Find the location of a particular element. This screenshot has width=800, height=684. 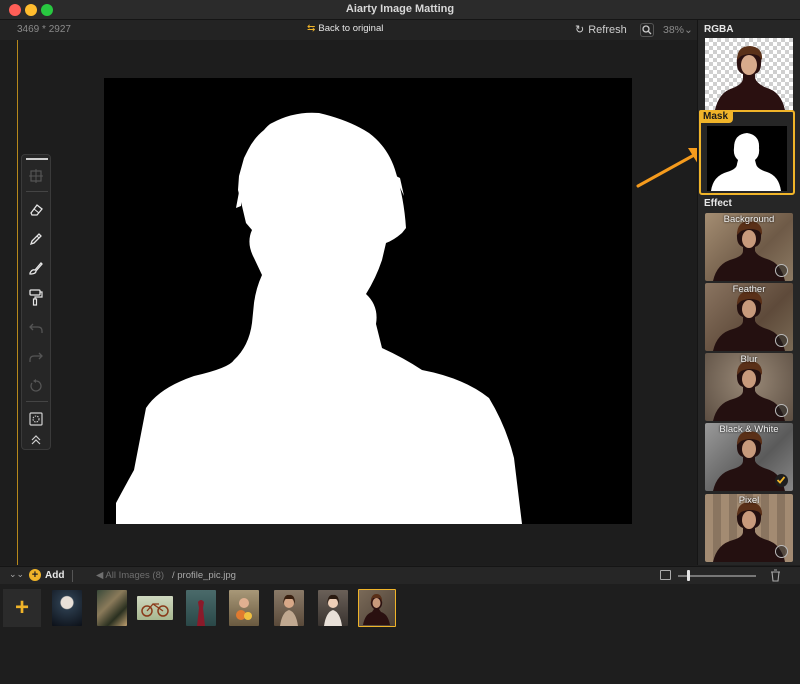

woman-portrait-image is located at coordinates (289, 610).